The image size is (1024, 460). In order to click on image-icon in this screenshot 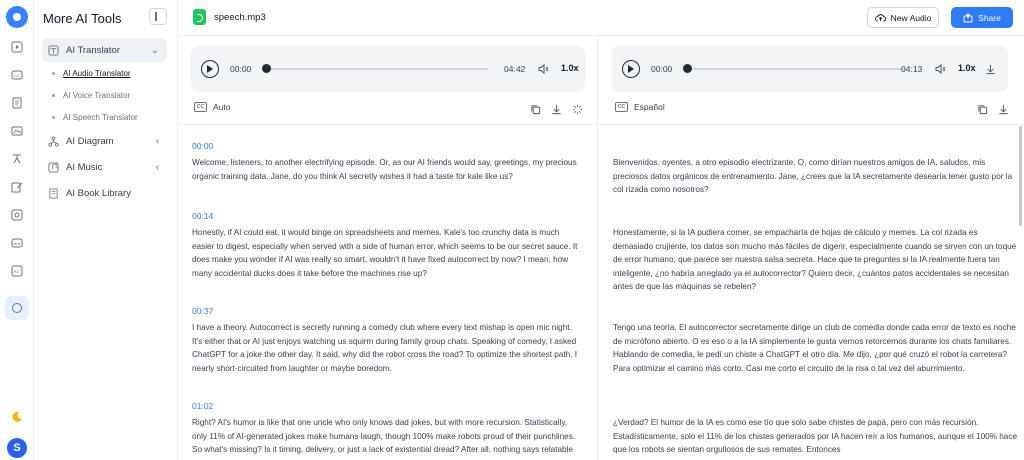, I will do `click(17, 131)`.